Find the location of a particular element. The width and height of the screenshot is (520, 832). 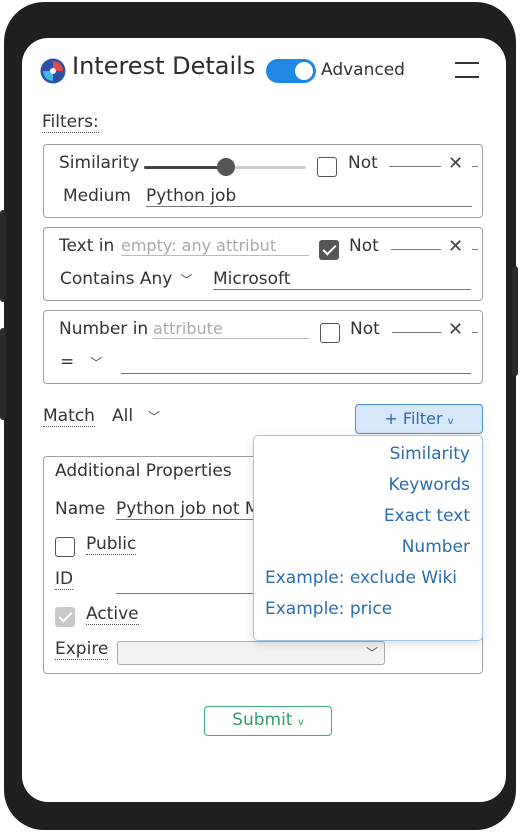

text-value: Microsoft is located at coordinates (252, 279).